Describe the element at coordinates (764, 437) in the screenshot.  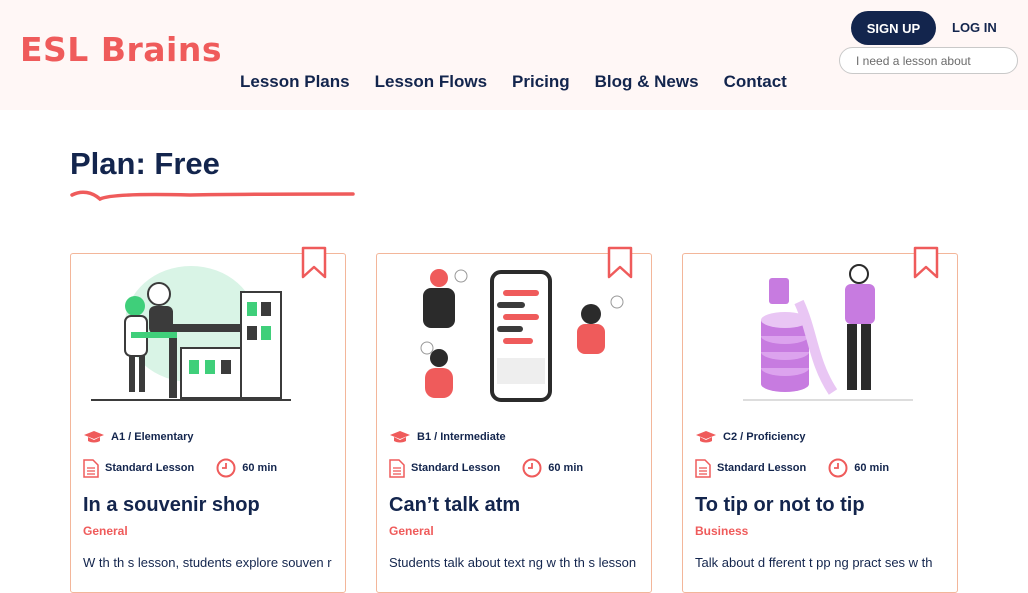
I see `level-label: C2 / Proficiency` at that location.